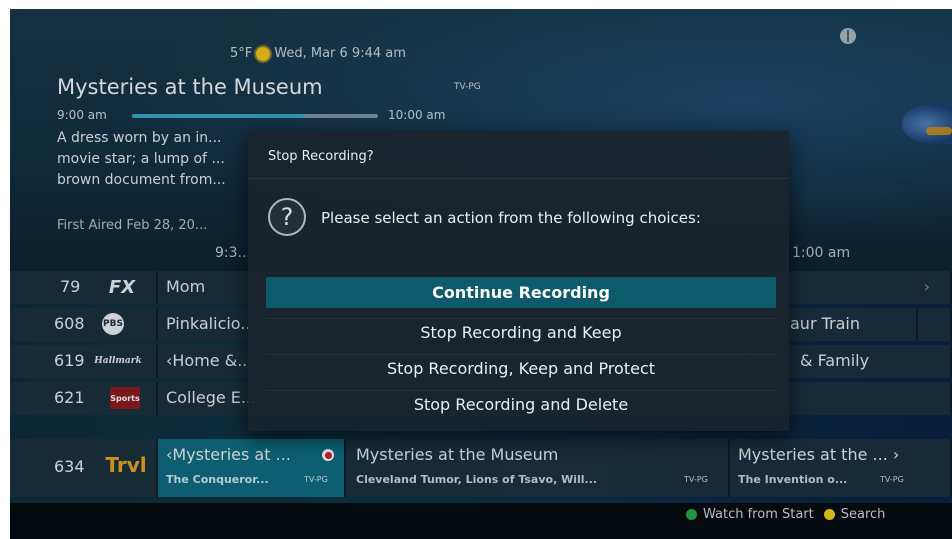  What do you see at coordinates (521, 404) in the screenshot?
I see `stop-and-delete-button: Stop Recording and Delete` at bounding box center [521, 404].